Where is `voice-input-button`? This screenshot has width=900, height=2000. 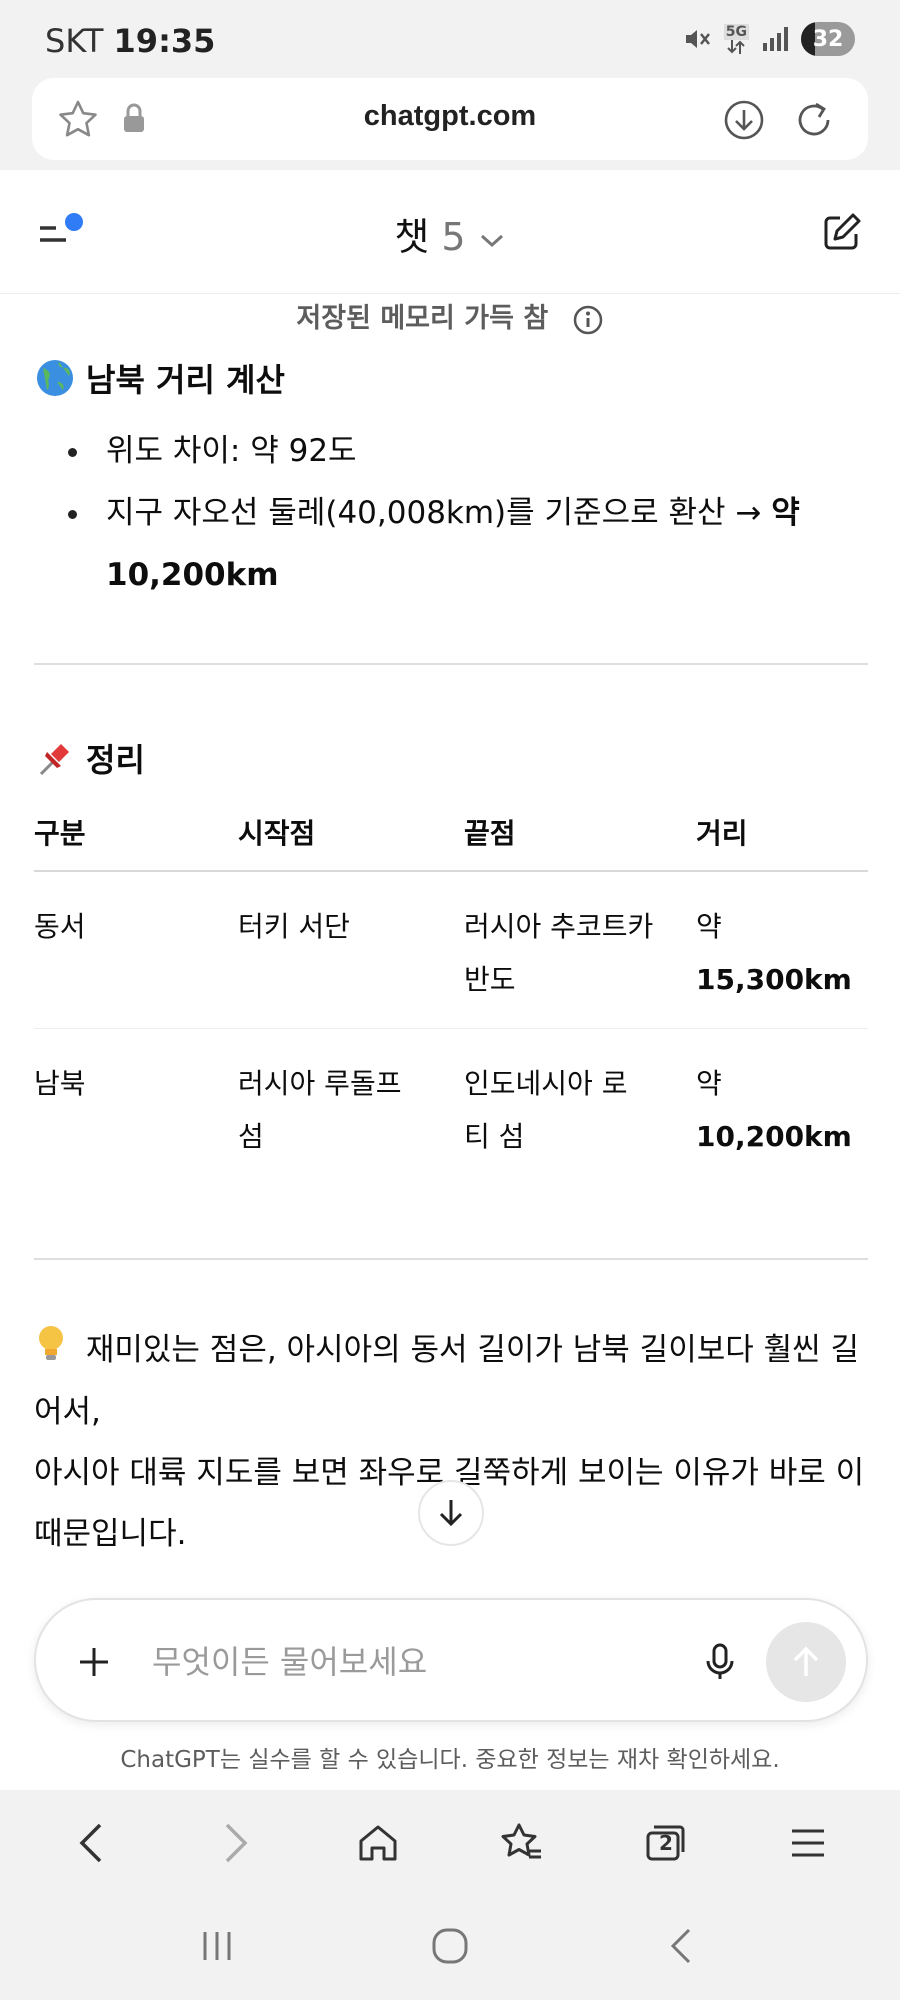
voice-input-button is located at coordinates (720, 1662).